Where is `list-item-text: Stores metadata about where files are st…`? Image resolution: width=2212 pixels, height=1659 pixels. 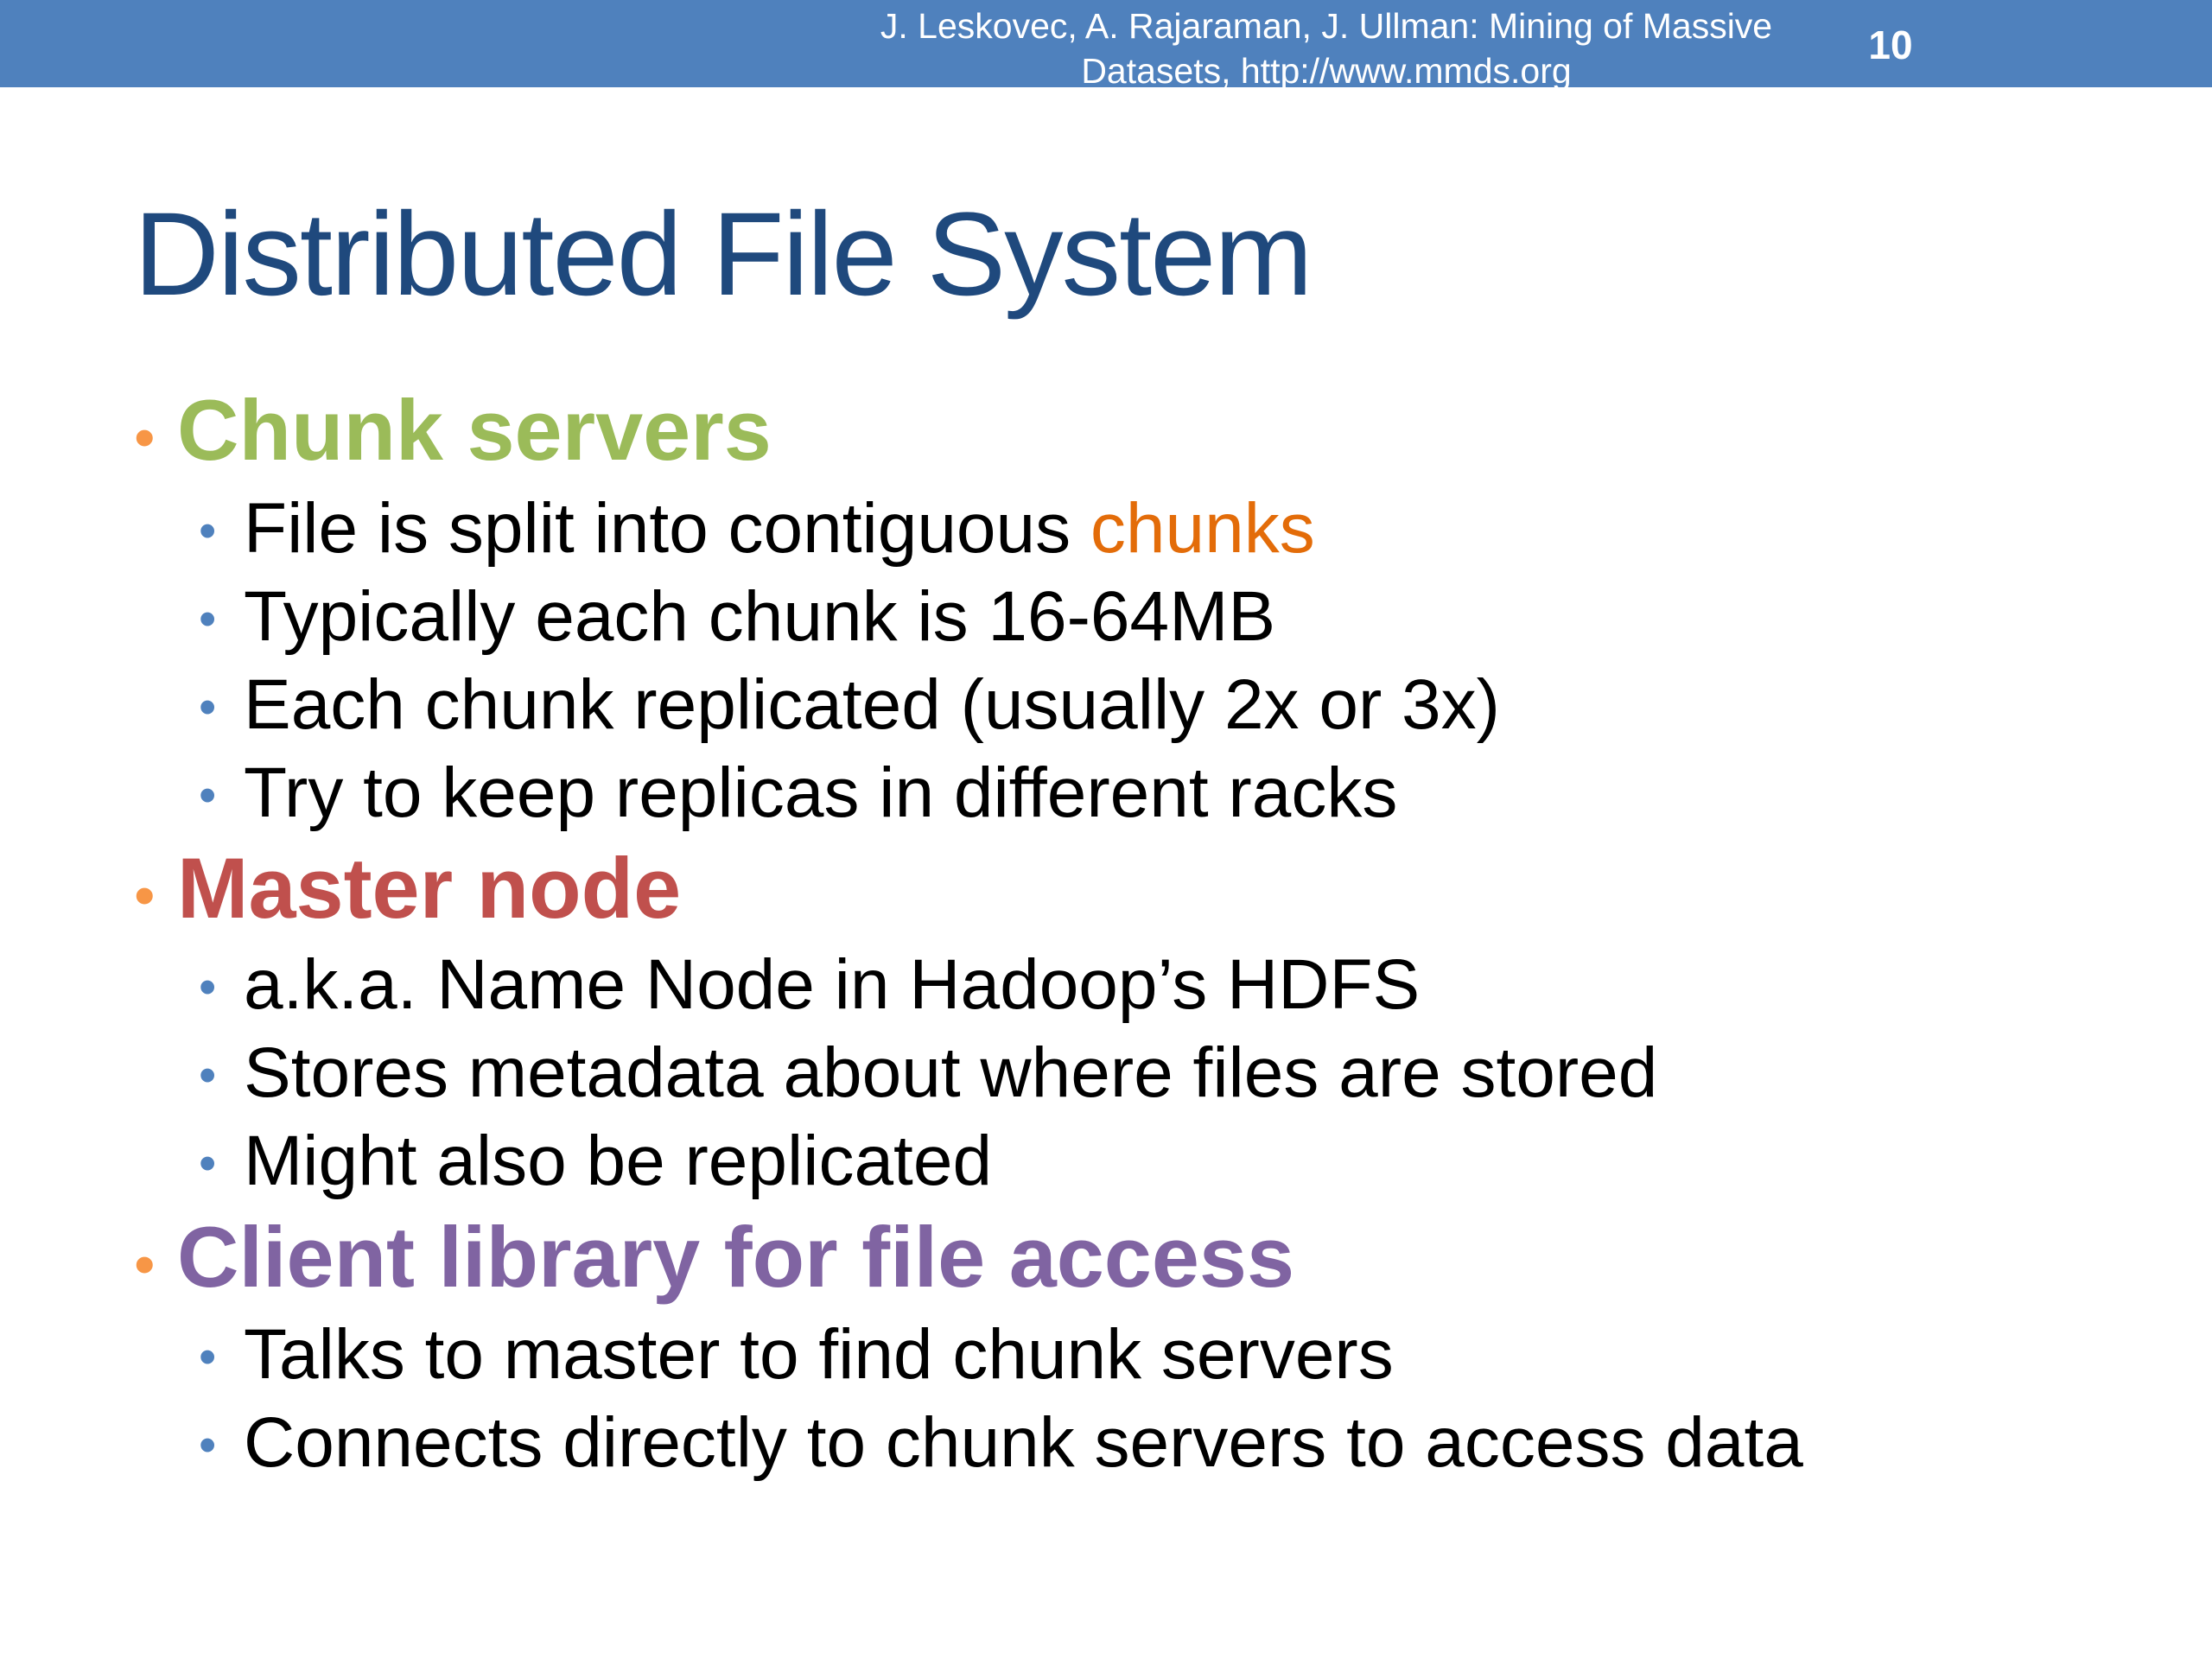
list-item-text: Stores metadata about where files are st… is located at coordinates (951, 1072).